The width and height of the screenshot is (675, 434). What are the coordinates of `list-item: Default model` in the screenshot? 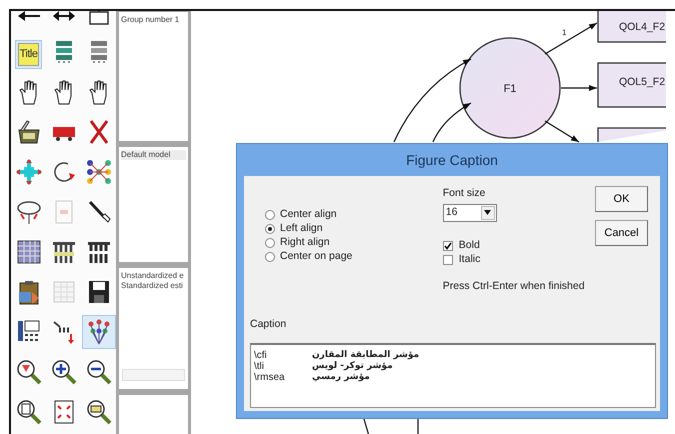 It's located at (153, 155).